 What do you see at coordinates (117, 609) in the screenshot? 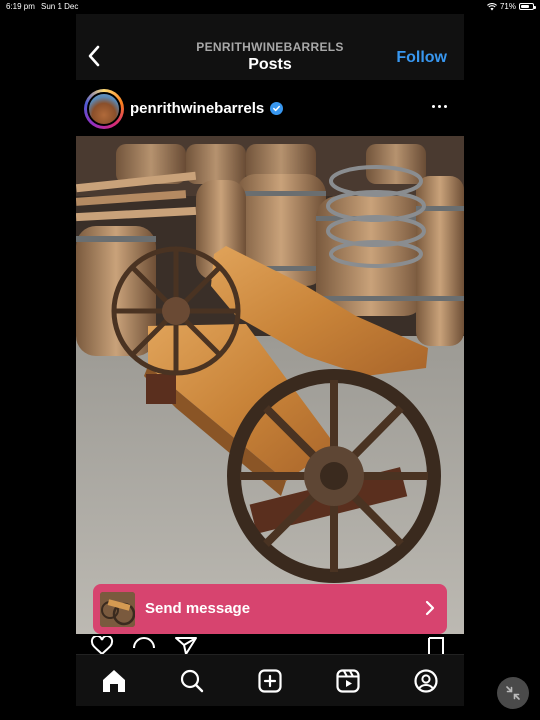
I see `send-message-thumbnail` at bounding box center [117, 609].